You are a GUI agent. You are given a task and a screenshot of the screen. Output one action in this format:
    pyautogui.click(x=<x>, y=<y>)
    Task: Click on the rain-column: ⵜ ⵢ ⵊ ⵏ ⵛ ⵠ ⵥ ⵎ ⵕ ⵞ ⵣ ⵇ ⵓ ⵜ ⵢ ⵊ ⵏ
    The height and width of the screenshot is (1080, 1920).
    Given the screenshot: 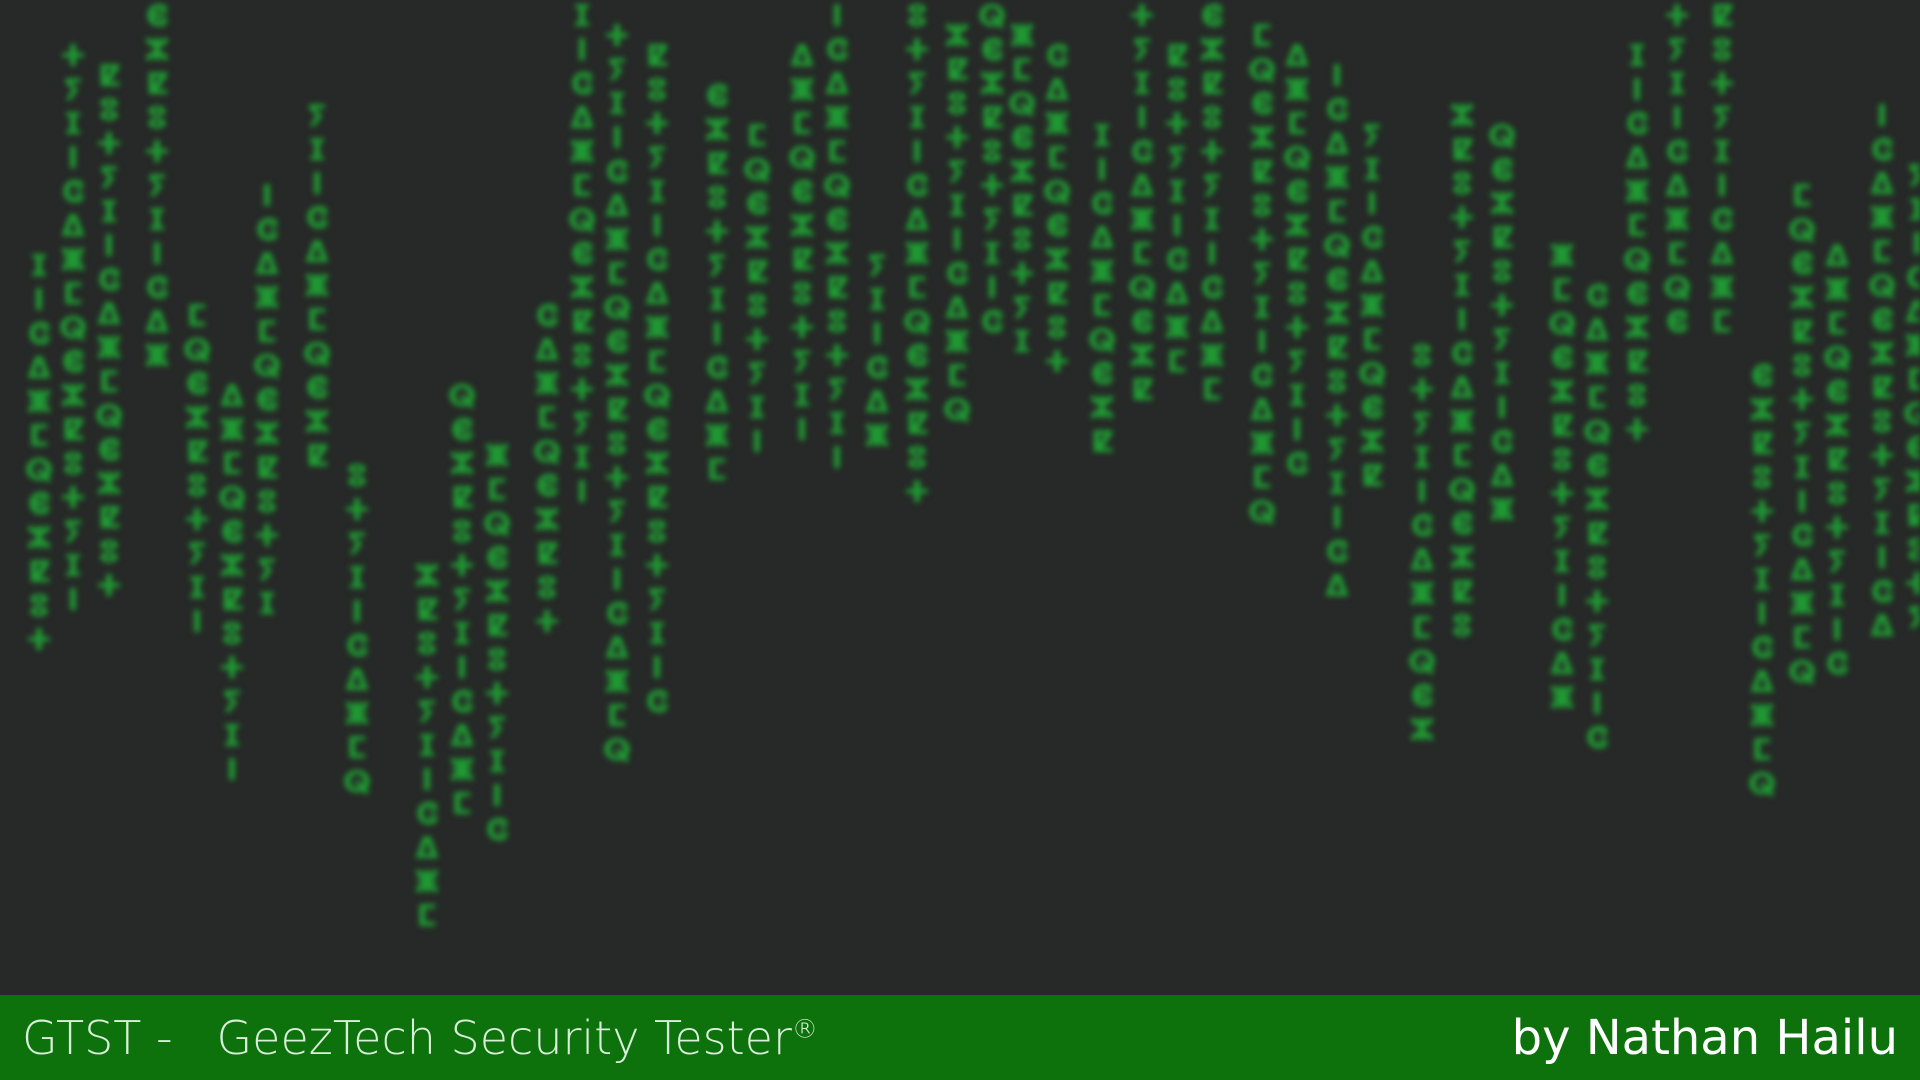 What is the action you would take?
    pyautogui.click(x=73, y=328)
    